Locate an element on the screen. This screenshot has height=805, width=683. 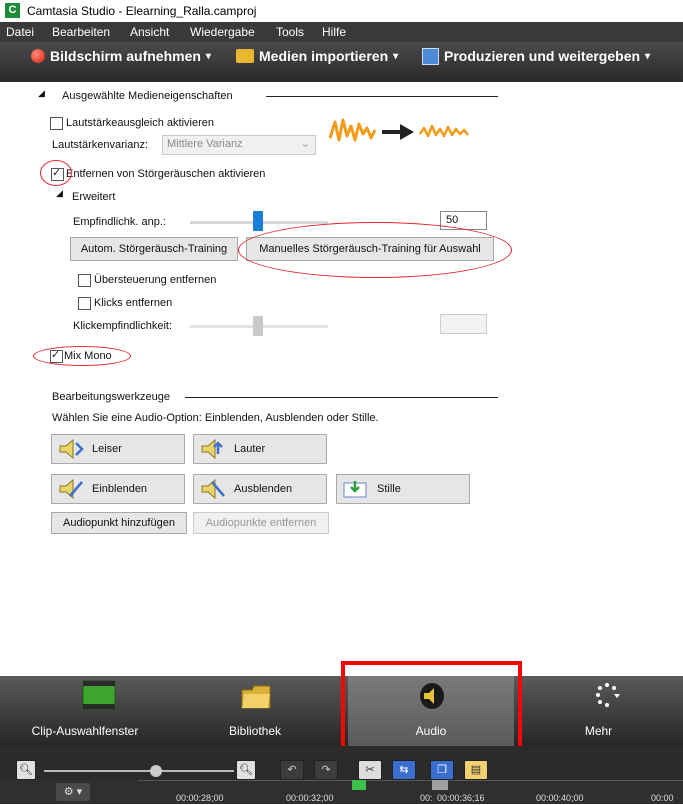
filmstrip-icon is located at coordinates (99, 695).